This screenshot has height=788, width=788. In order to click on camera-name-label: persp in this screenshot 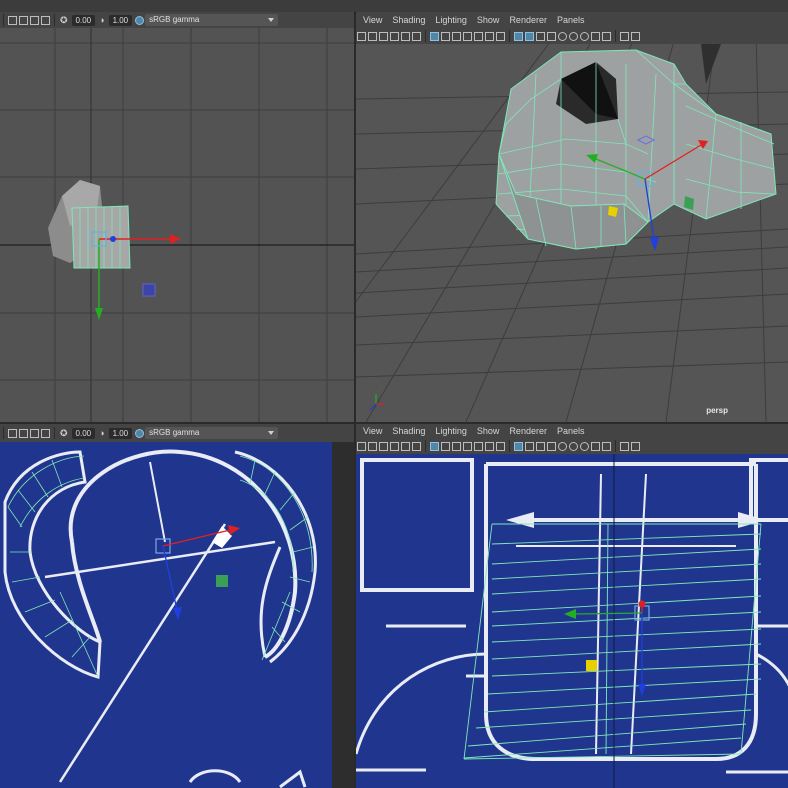, I will do `click(717, 410)`.